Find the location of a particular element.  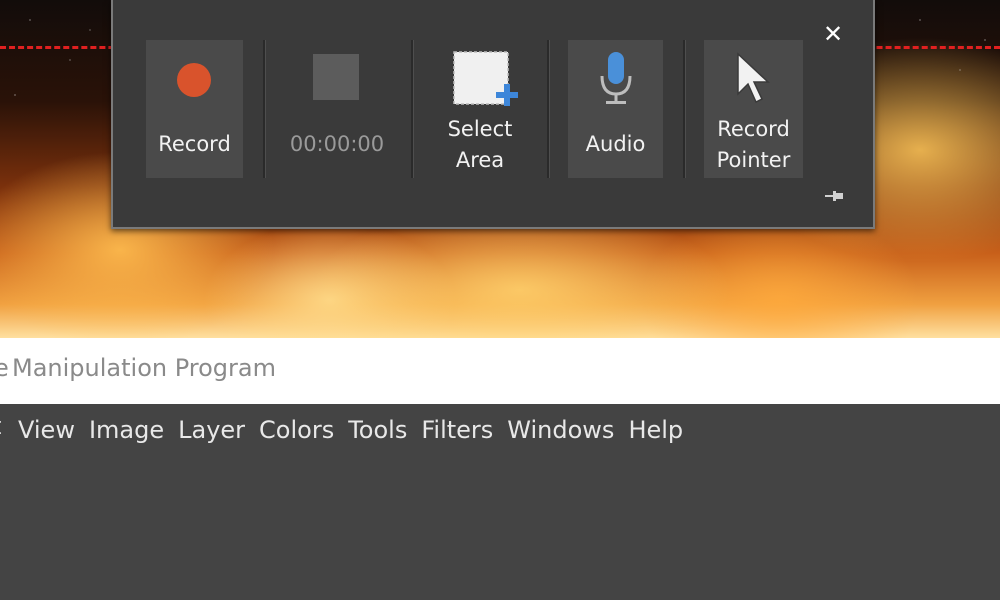

close-icon: ✕ is located at coordinates (833, 34).